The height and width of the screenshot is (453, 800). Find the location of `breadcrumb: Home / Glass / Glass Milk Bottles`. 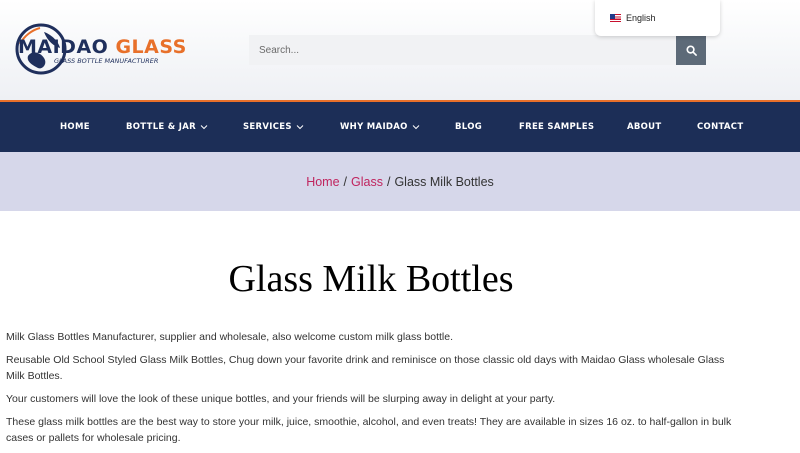

breadcrumb: Home / Glass / Glass Milk Bottles is located at coordinates (400, 181).